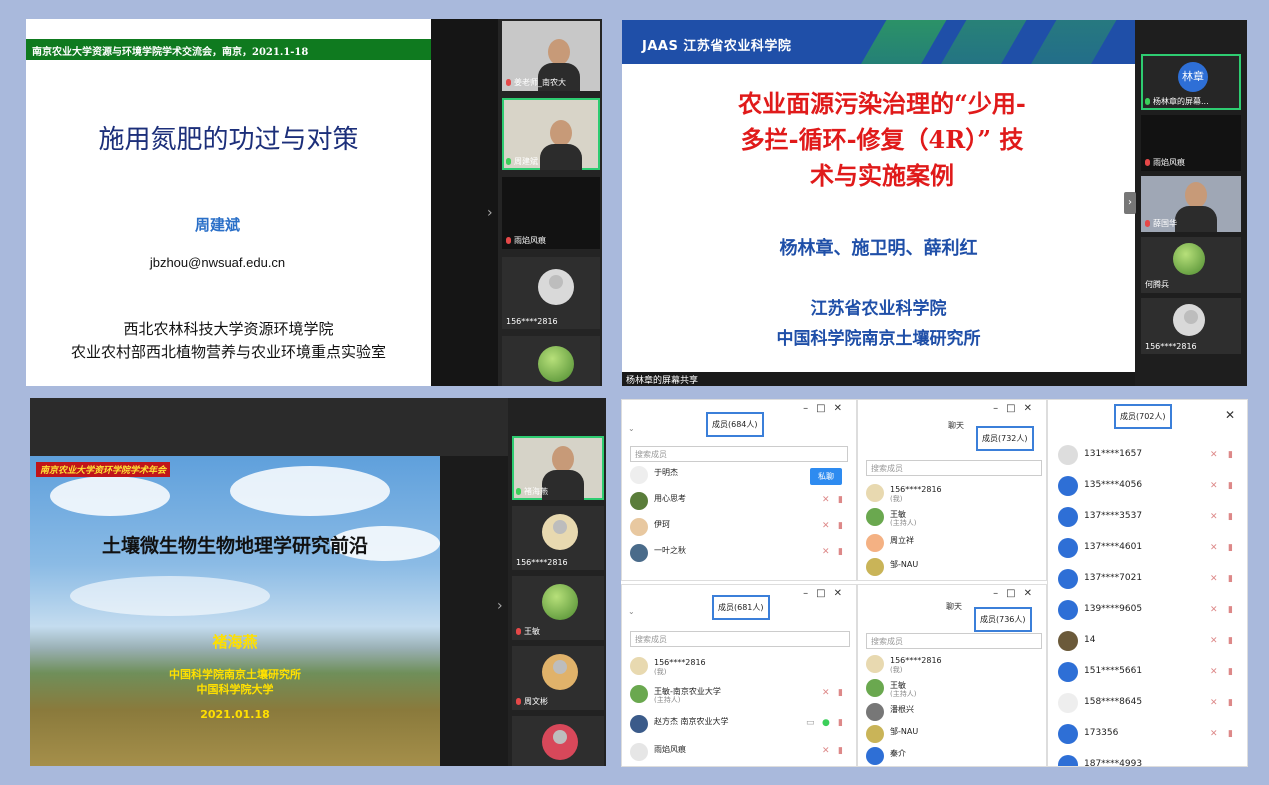  What do you see at coordinates (1147, 579) in the screenshot?
I see `list-item: 137****7021 ✕ ▮` at bounding box center [1147, 579].